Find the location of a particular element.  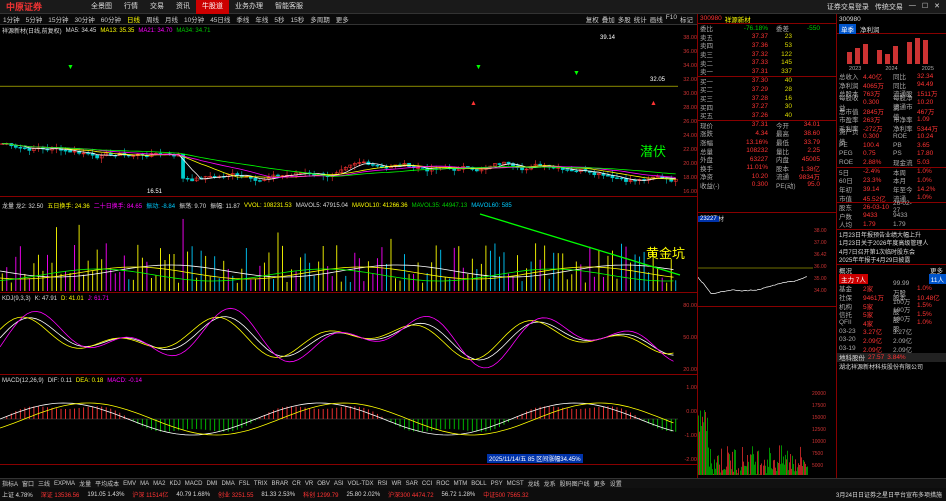

indicator-tab: 设置 is located at coordinates (616, 483).